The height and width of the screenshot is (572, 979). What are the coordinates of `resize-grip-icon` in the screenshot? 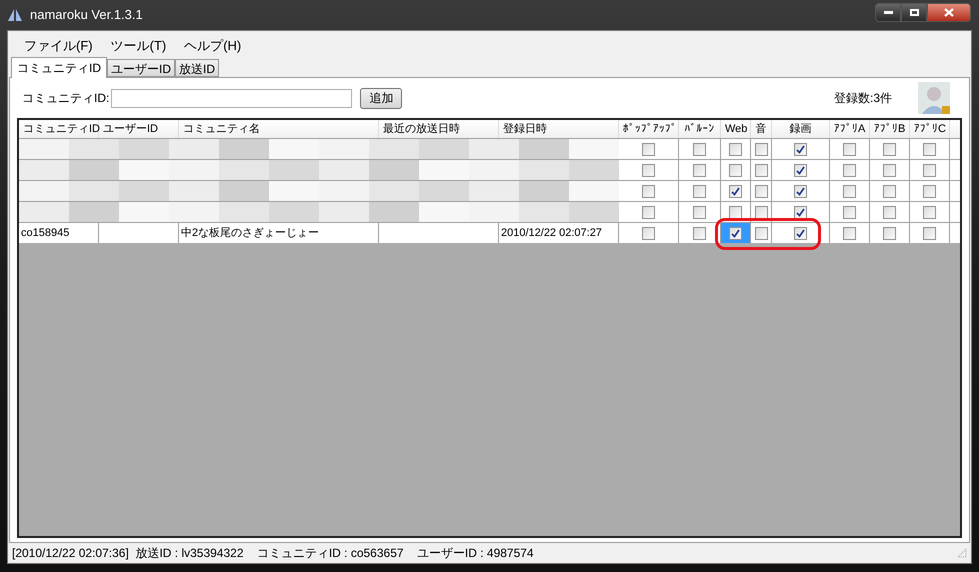 It's located at (962, 553).